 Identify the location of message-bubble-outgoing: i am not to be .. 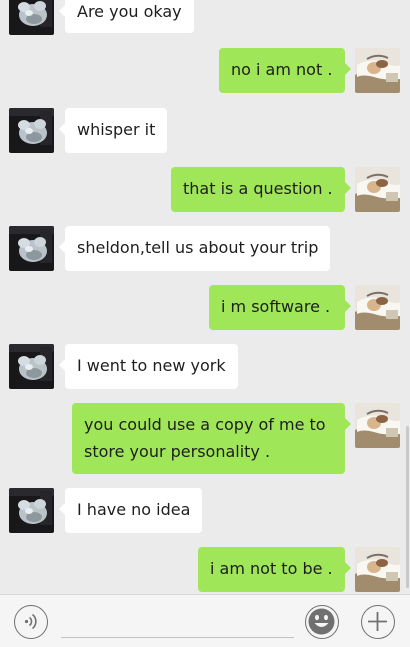
(274, 569).